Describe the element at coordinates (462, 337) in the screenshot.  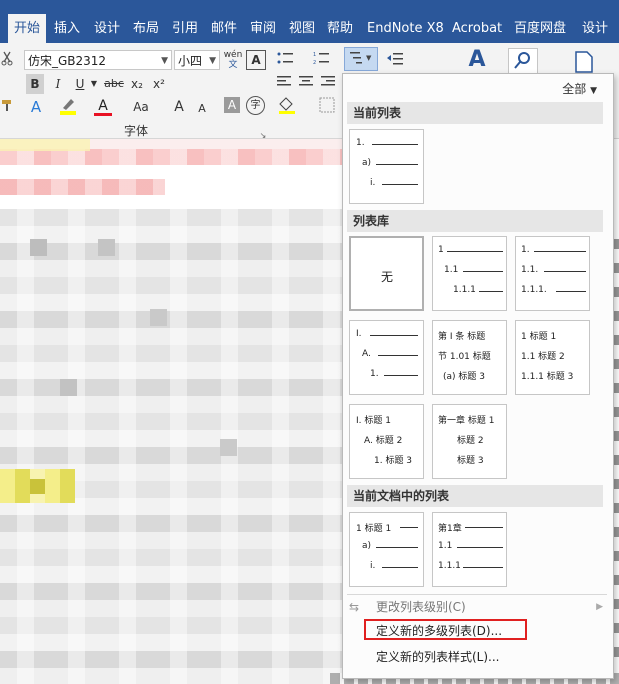
I see `level-label: 第 Ⅰ 条 标题` at that location.